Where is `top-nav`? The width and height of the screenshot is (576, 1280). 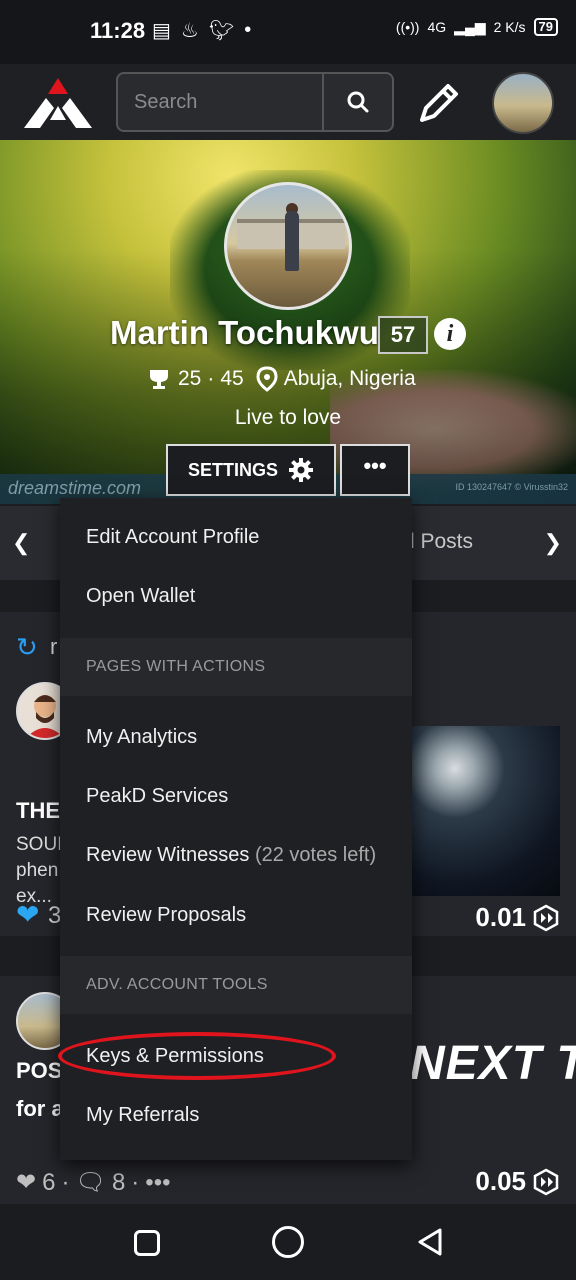 top-nav is located at coordinates (288, 102).